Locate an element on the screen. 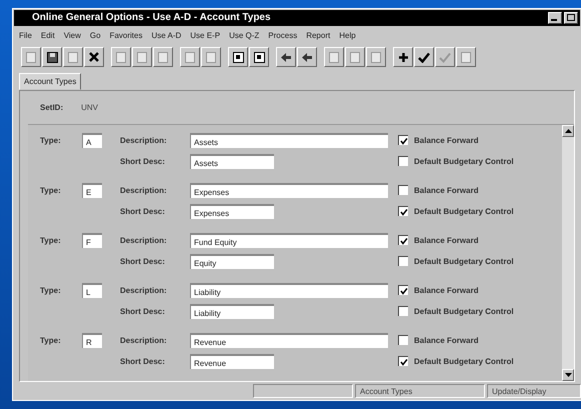 This screenshot has width=581, height=409. menu-item: Edit is located at coordinates (47, 35).